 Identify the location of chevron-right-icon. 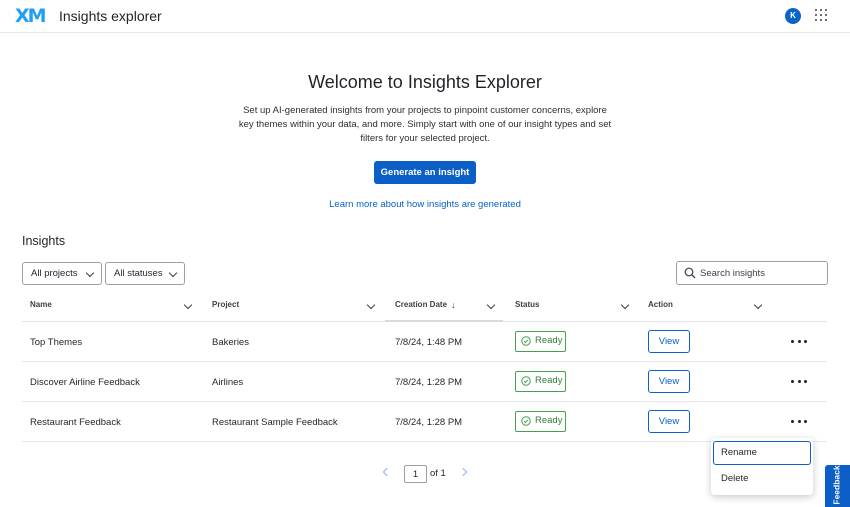
(463, 472).